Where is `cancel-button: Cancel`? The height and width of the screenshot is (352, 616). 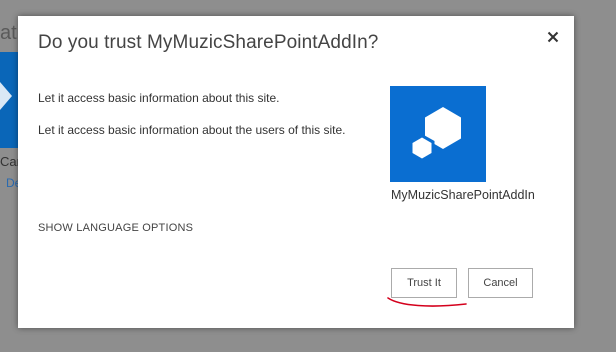
cancel-button: Cancel is located at coordinates (500, 283).